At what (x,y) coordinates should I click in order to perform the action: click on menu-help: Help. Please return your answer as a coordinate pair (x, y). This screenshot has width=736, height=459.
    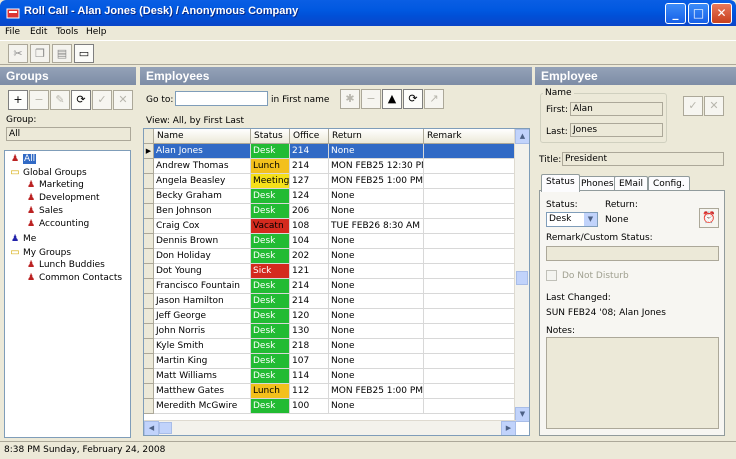
    Looking at the image, I should click on (96, 32).